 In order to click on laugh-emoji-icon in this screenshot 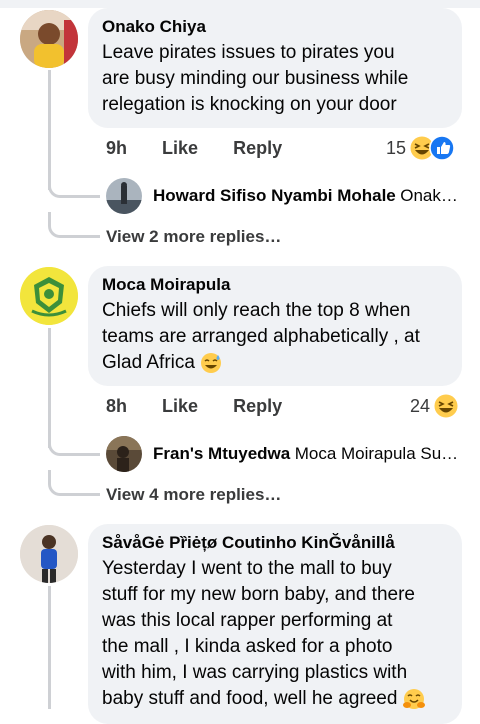, I will do `click(446, 406)`.